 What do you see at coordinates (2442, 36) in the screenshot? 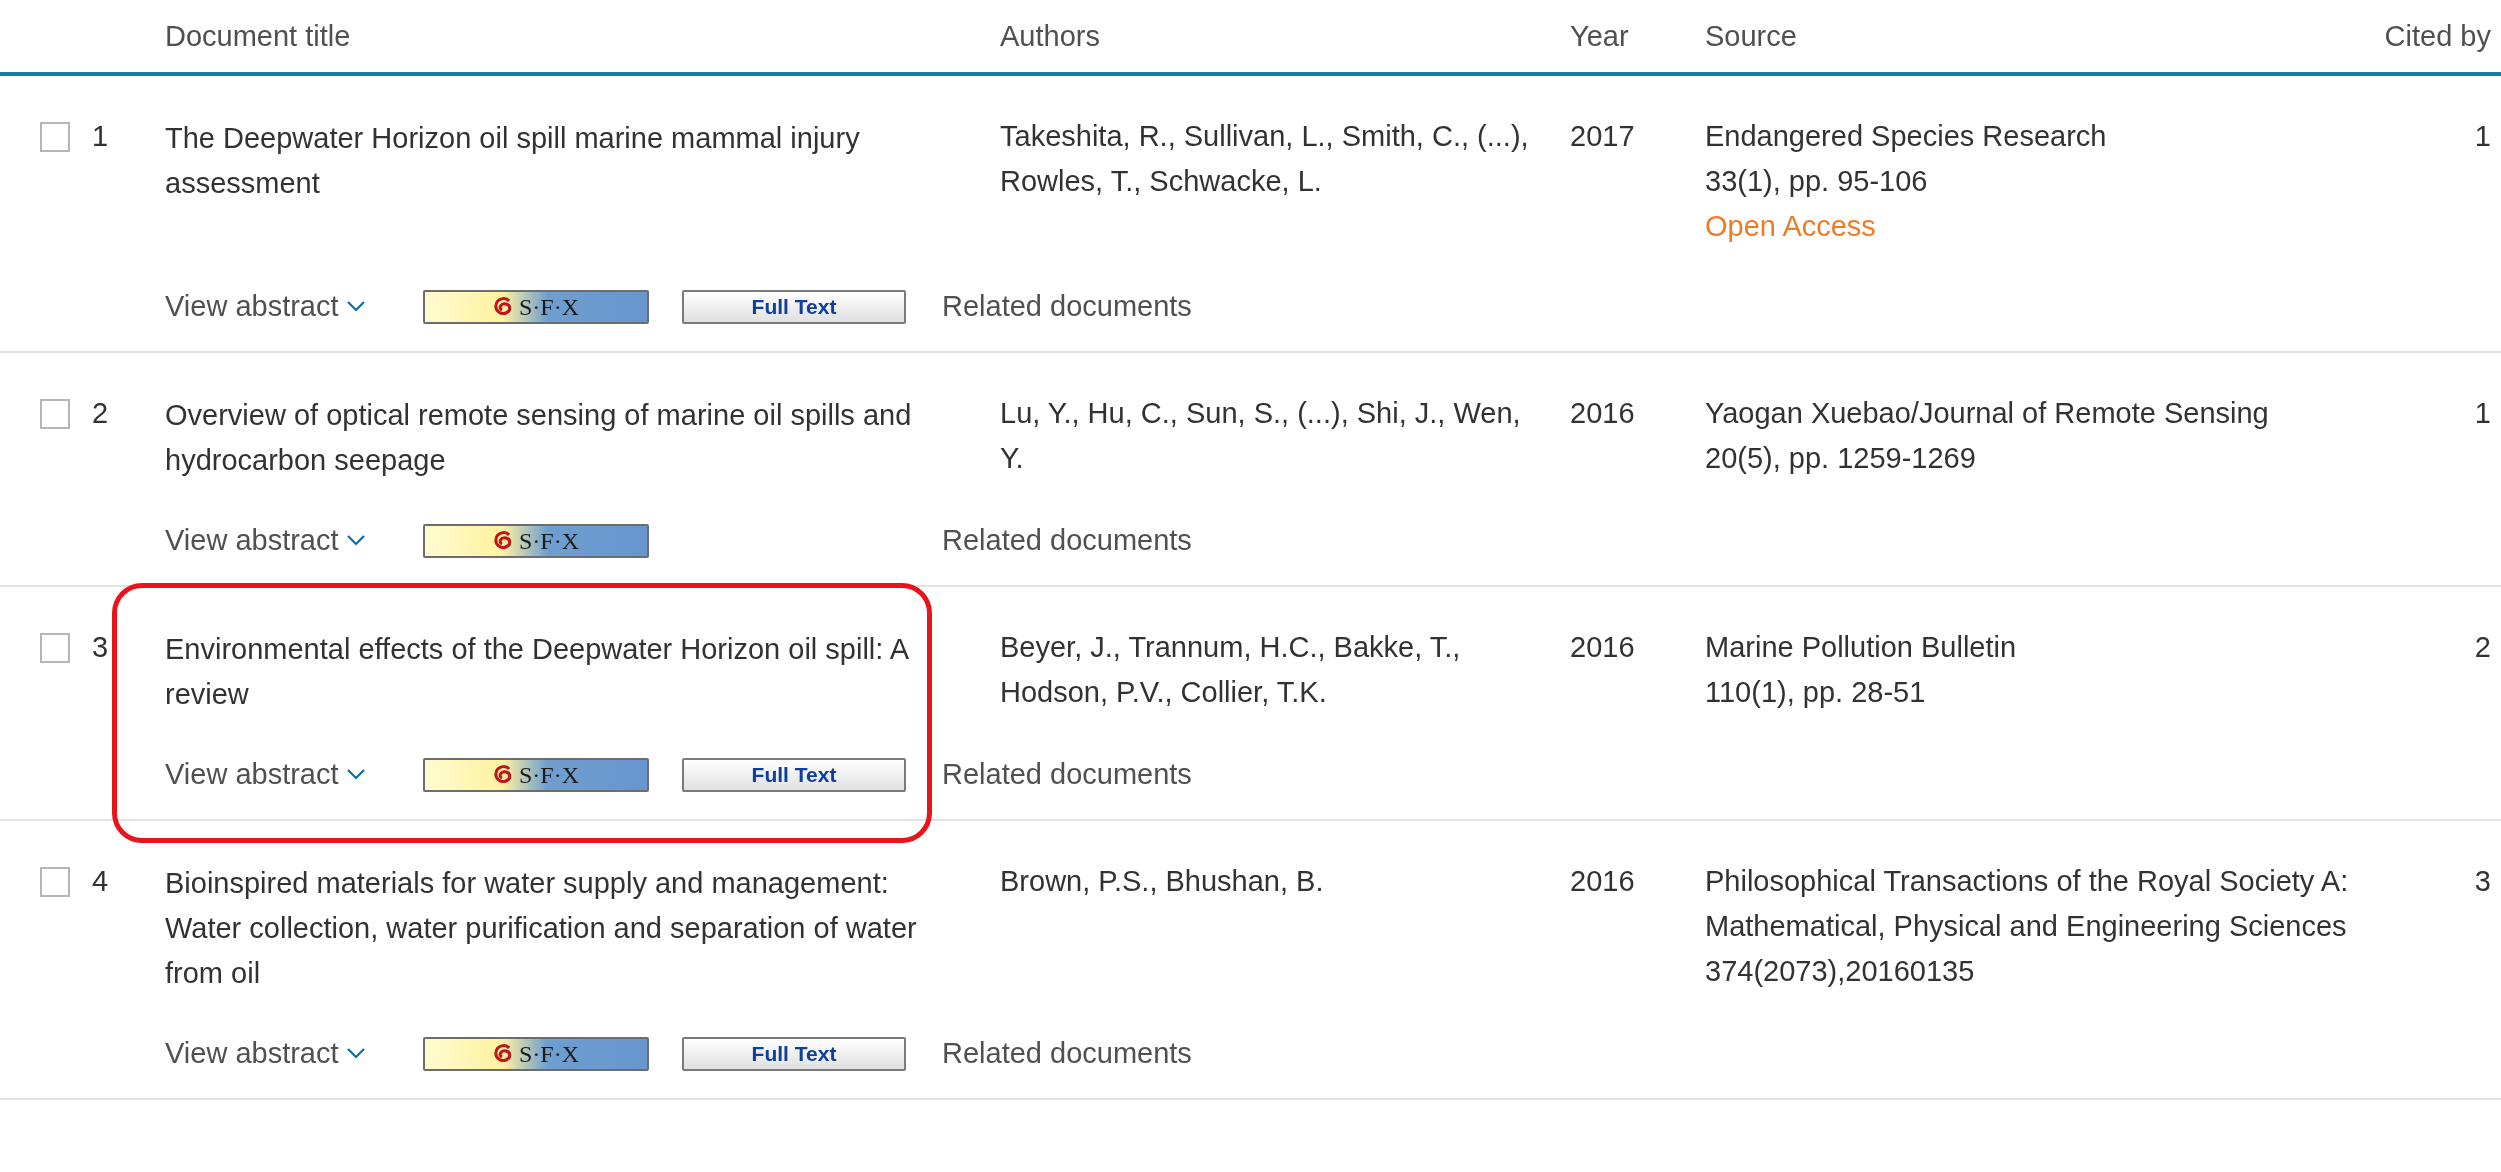
I see `column-header: Cited by` at bounding box center [2442, 36].